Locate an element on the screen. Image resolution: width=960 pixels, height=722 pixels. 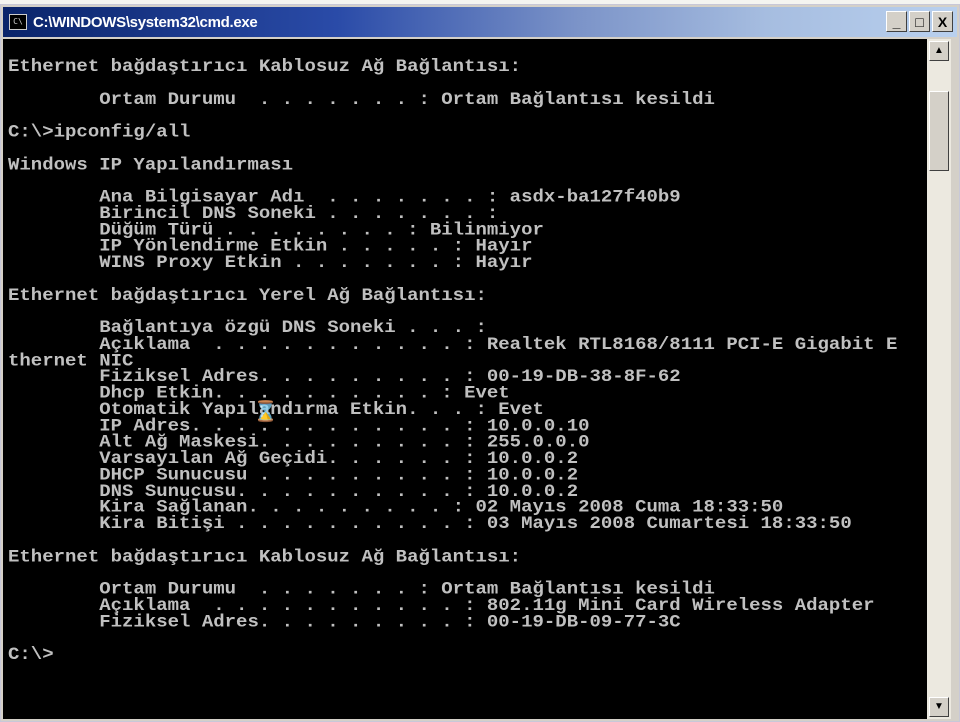
minimize-button: _ is located at coordinates (896, 21).